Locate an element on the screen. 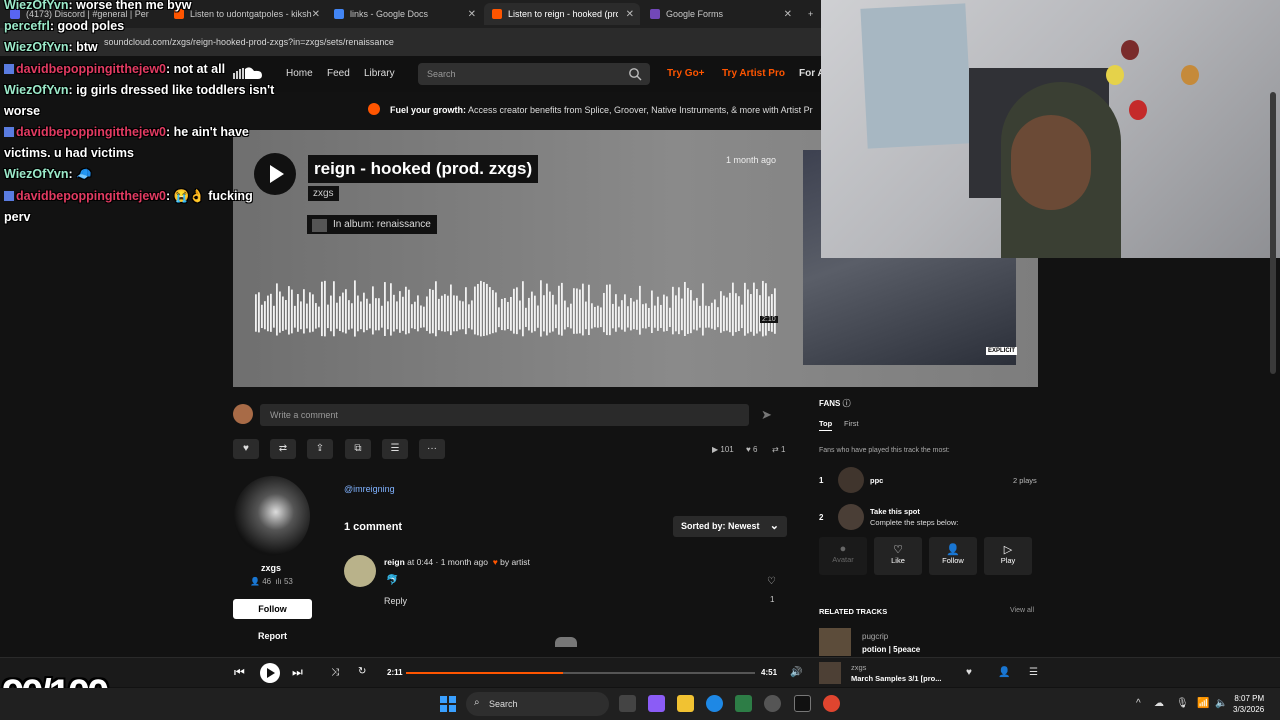  artist-avatar is located at coordinates (272, 516).